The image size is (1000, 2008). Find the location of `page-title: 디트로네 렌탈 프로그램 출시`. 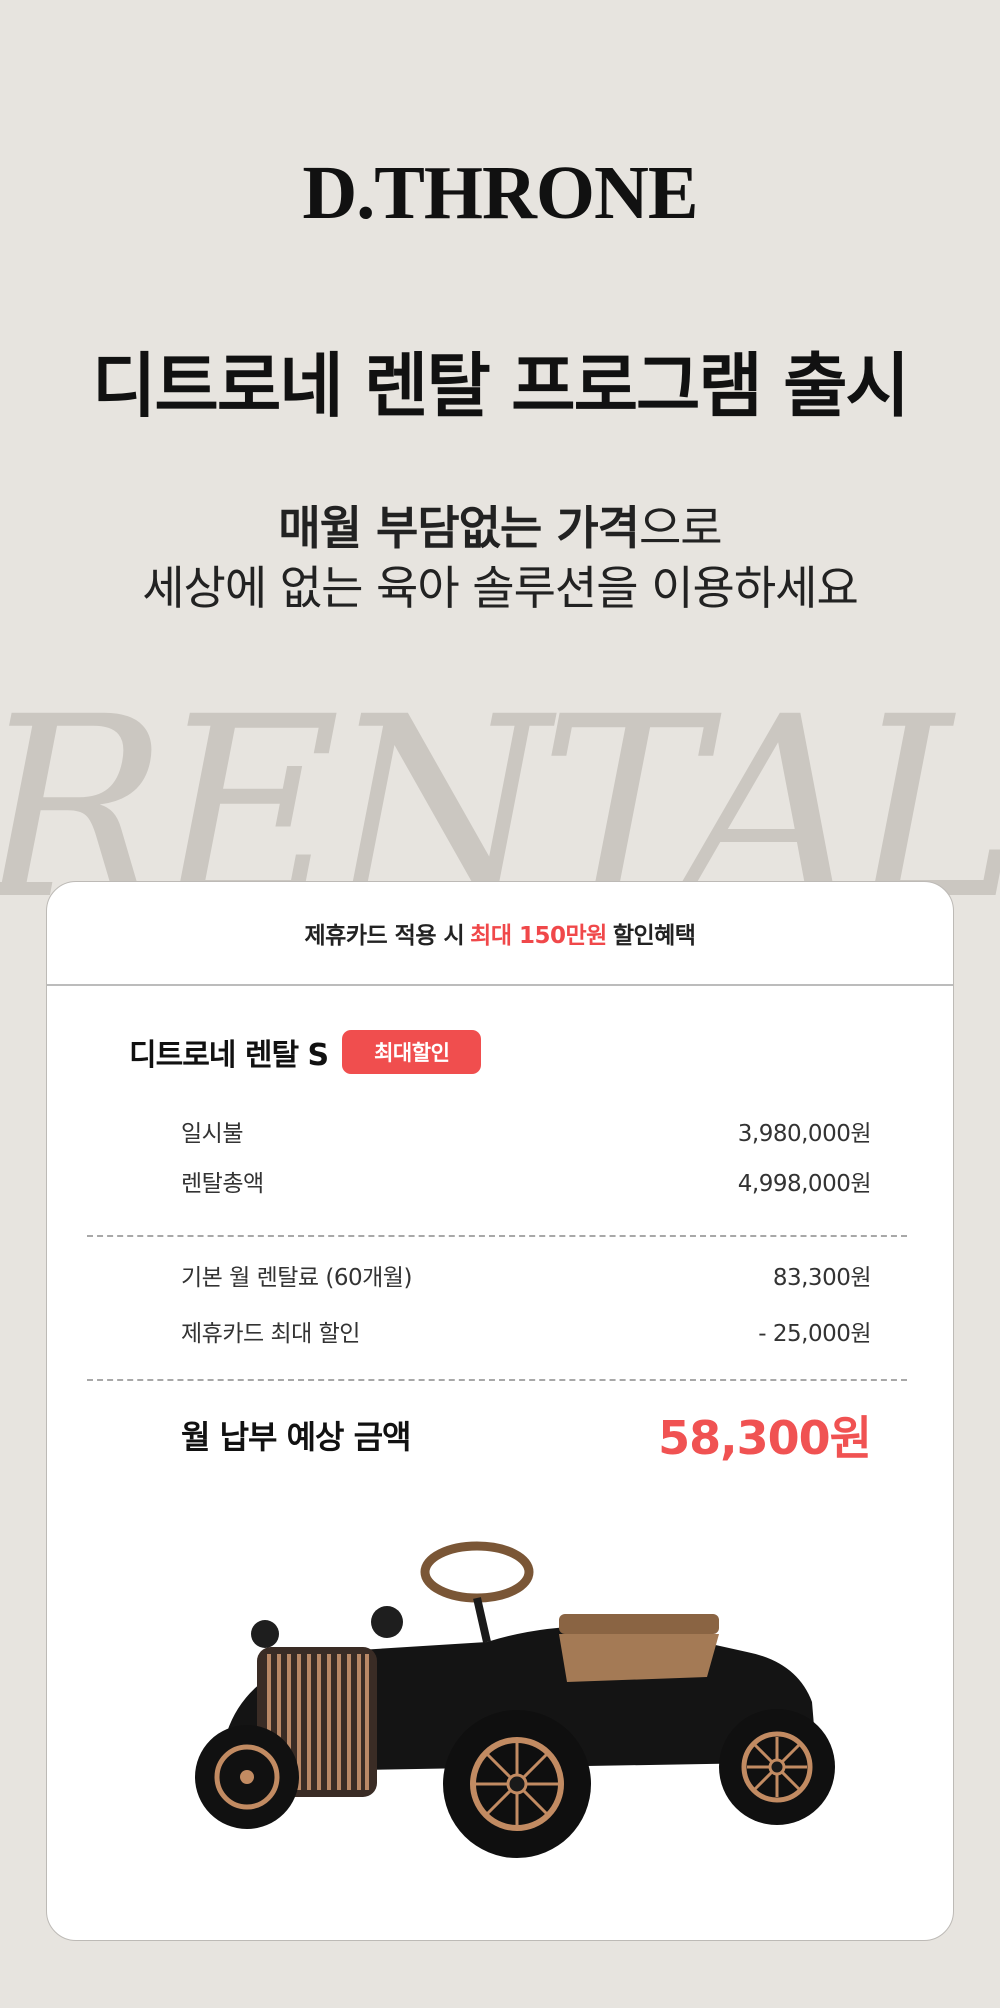

page-title: 디트로네 렌탈 프로그램 출시 is located at coordinates (501, 386).